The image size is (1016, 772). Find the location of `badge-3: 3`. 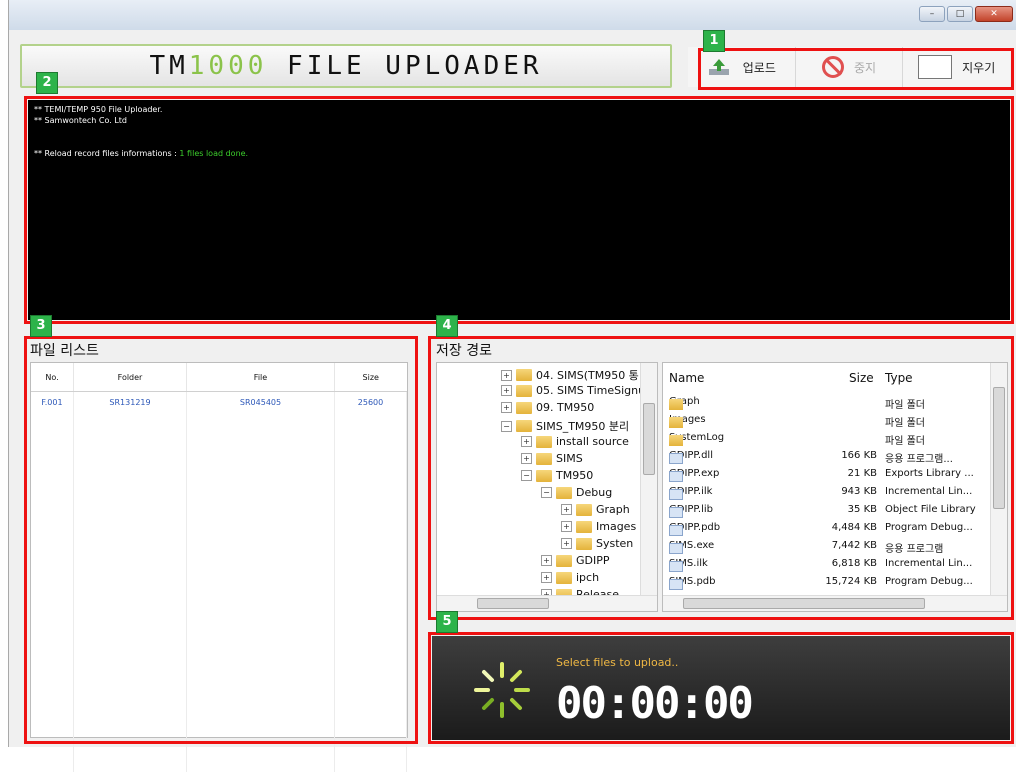

badge-3: 3 is located at coordinates (41, 326).